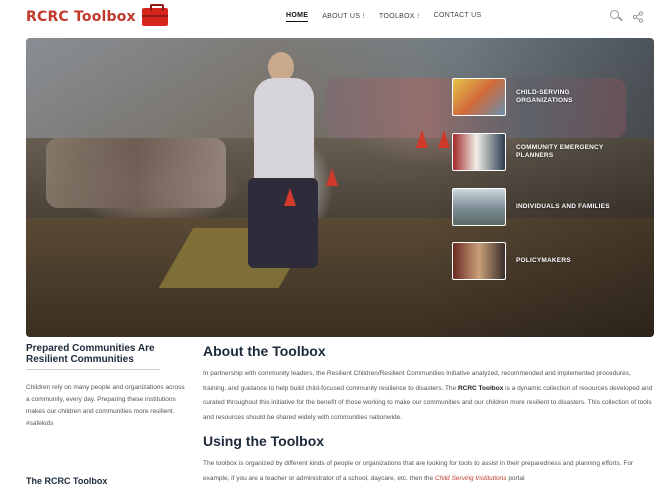 This screenshot has height=493, width=654. What do you see at coordinates (563, 206) in the screenshot?
I see `tile-label: INDIVIDUALS AND FAMILIES` at bounding box center [563, 206].